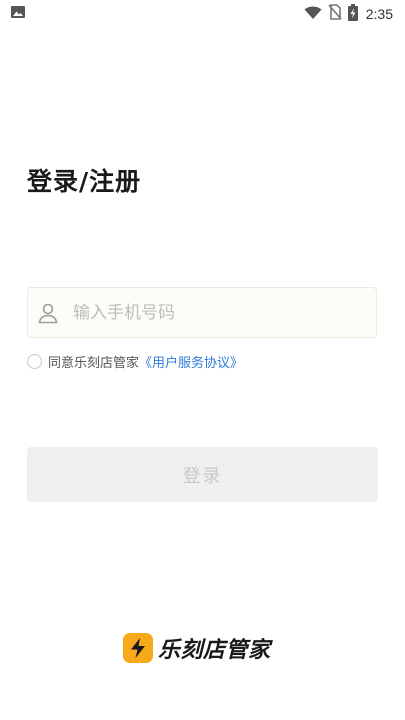 The height and width of the screenshot is (720, 405). What do you see at coordinates (313, 14) in the screenshot?
I see `wifi-icon` at bounding box center [313, 14].